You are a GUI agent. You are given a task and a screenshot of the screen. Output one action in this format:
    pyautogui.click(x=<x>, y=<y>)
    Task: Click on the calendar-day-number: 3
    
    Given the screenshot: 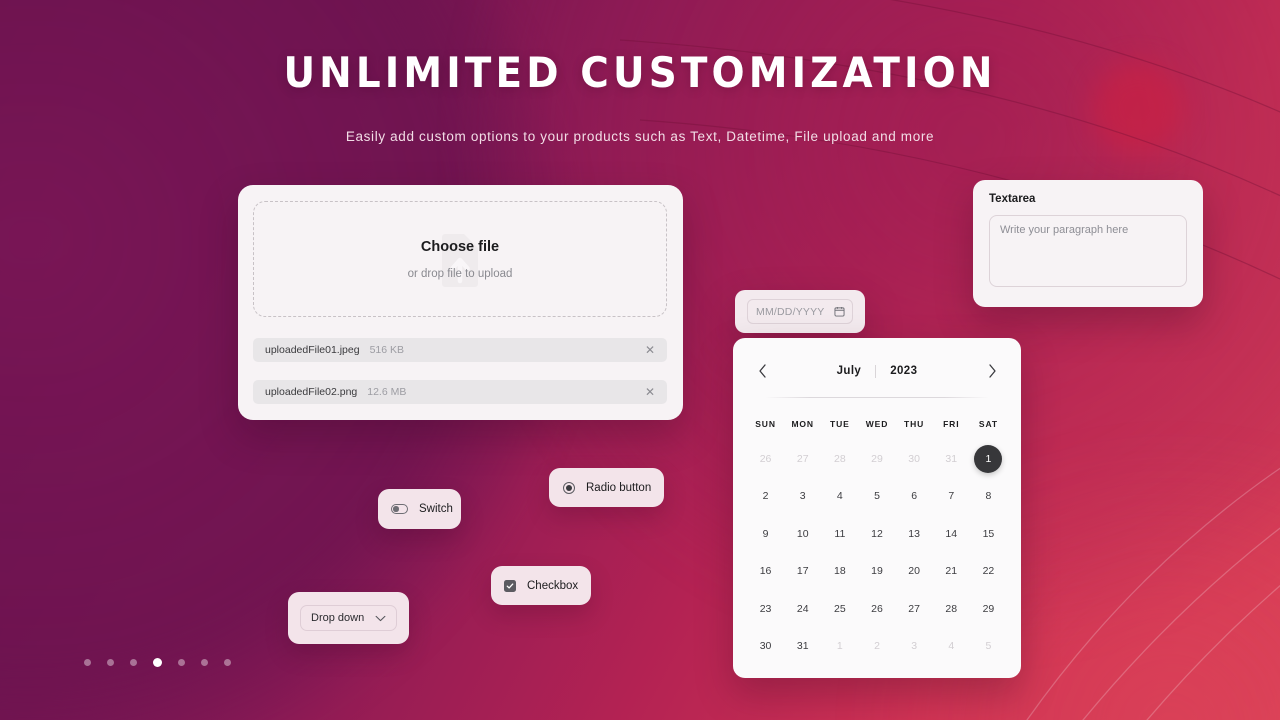 What is the action you would take?
    pyautogui.click(x=914, y=646)
    